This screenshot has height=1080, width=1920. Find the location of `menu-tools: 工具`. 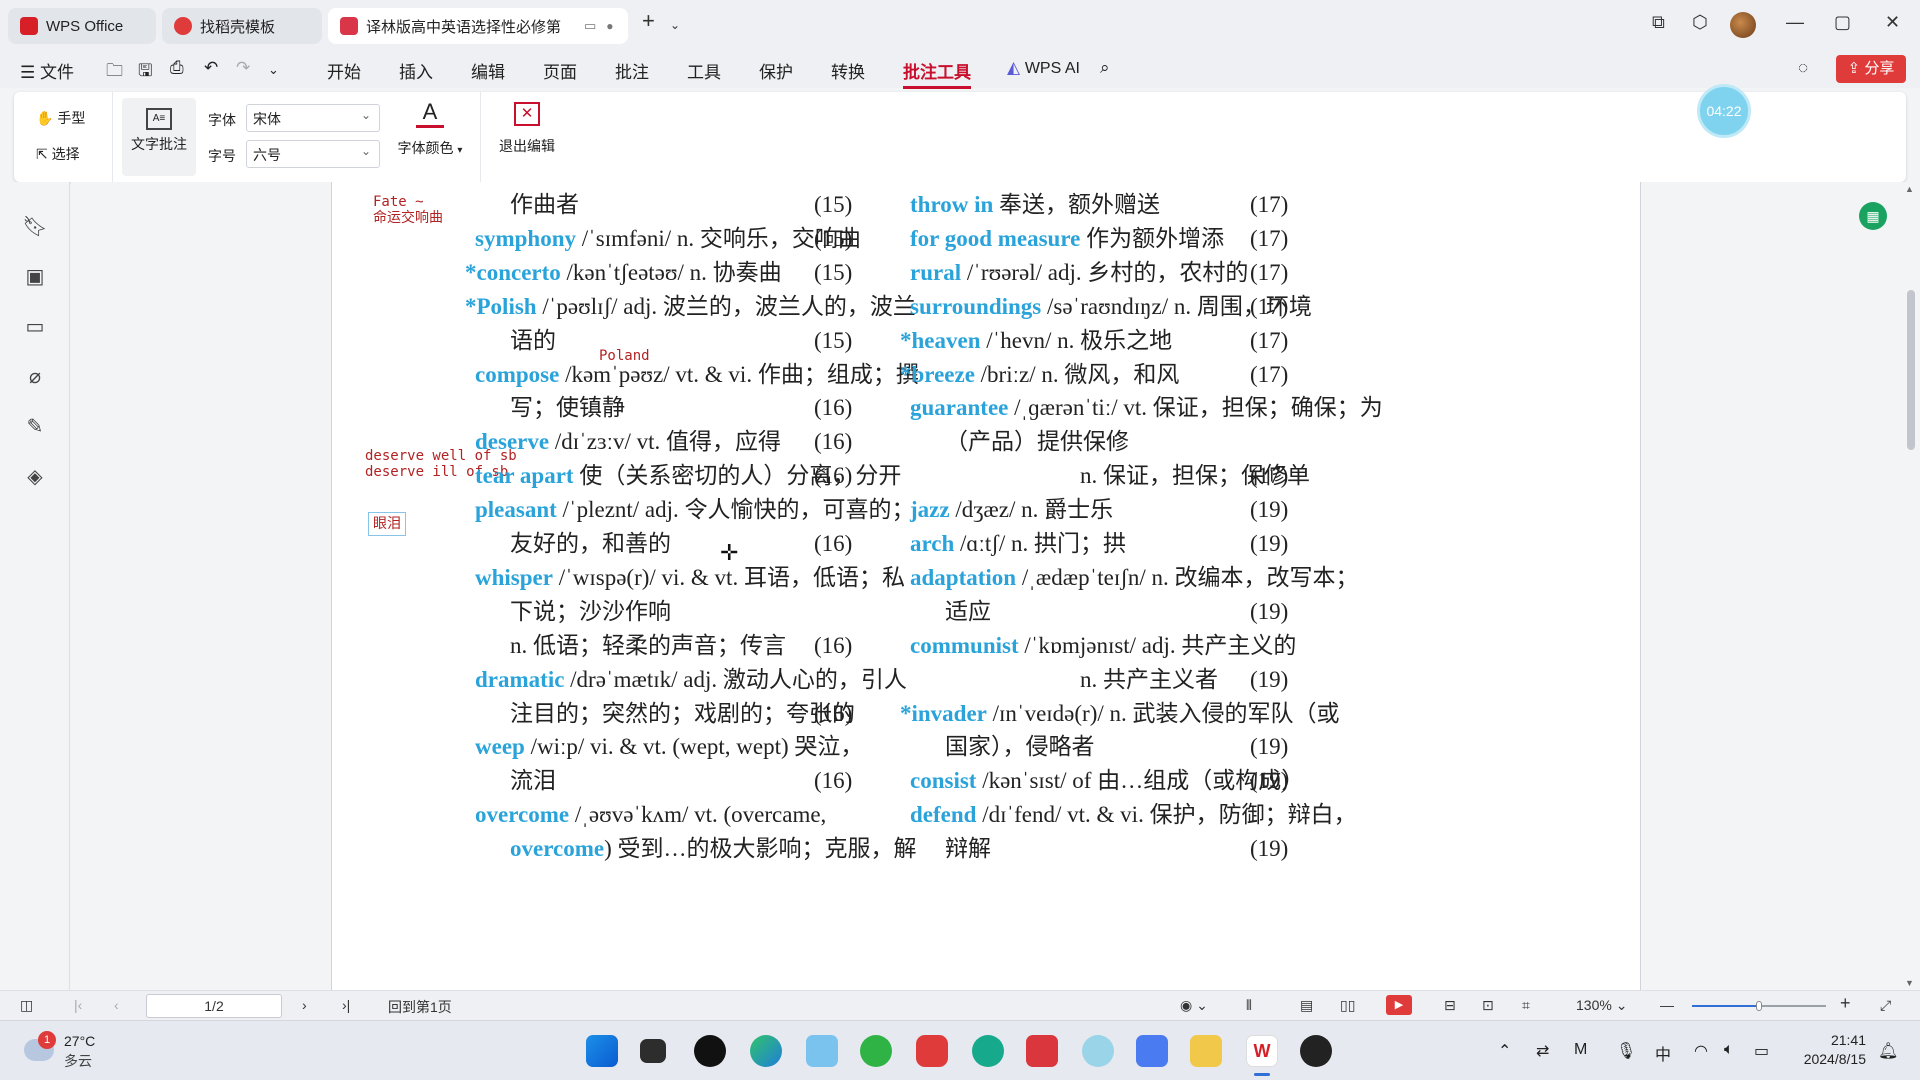

menu-tools: 工具 is located at coordinates (704, 70).